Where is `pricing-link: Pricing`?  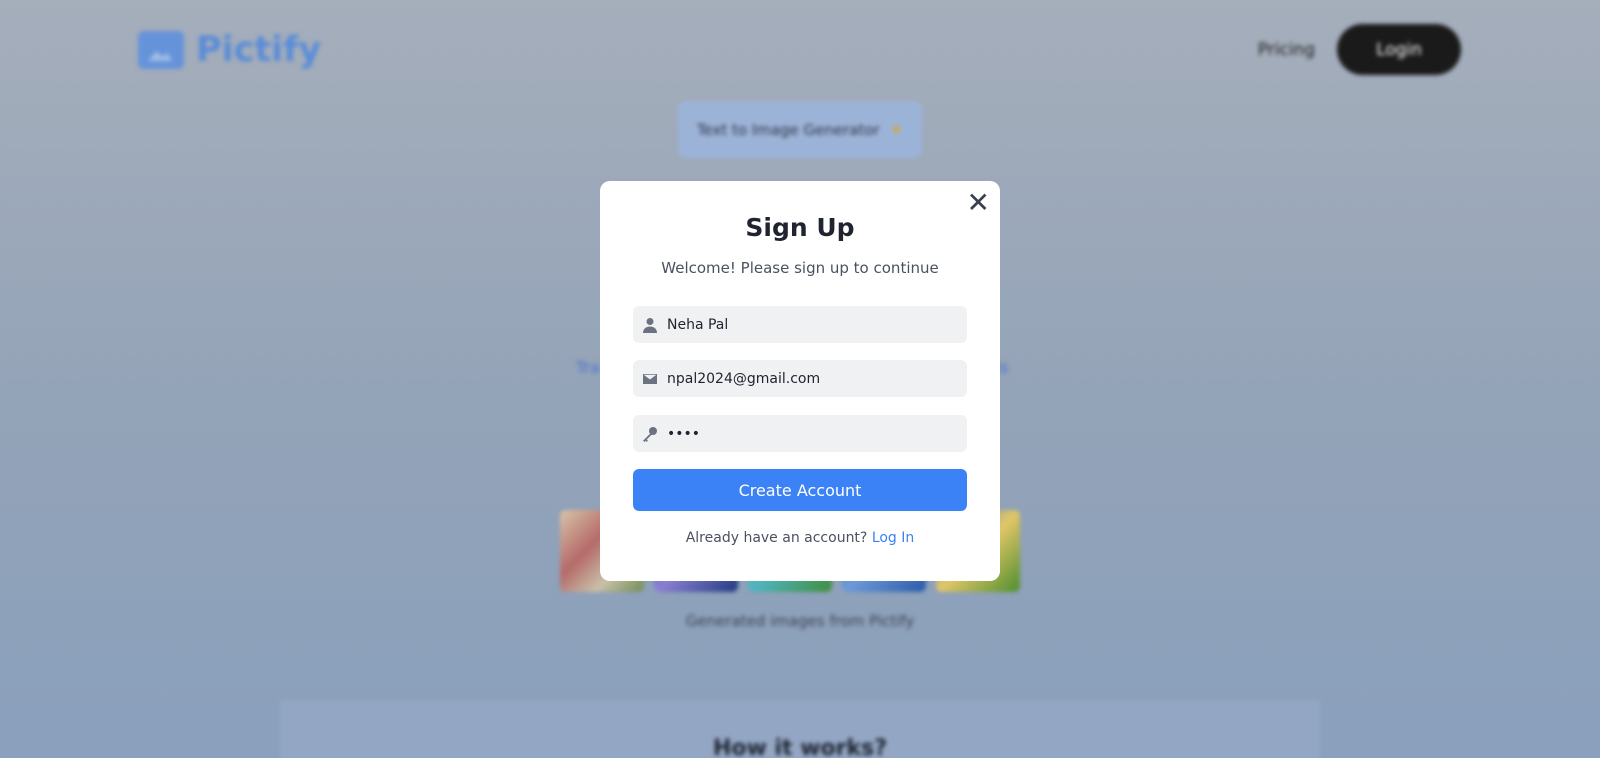 pricing-link: Pricing is located at coordinates (1286, 50).